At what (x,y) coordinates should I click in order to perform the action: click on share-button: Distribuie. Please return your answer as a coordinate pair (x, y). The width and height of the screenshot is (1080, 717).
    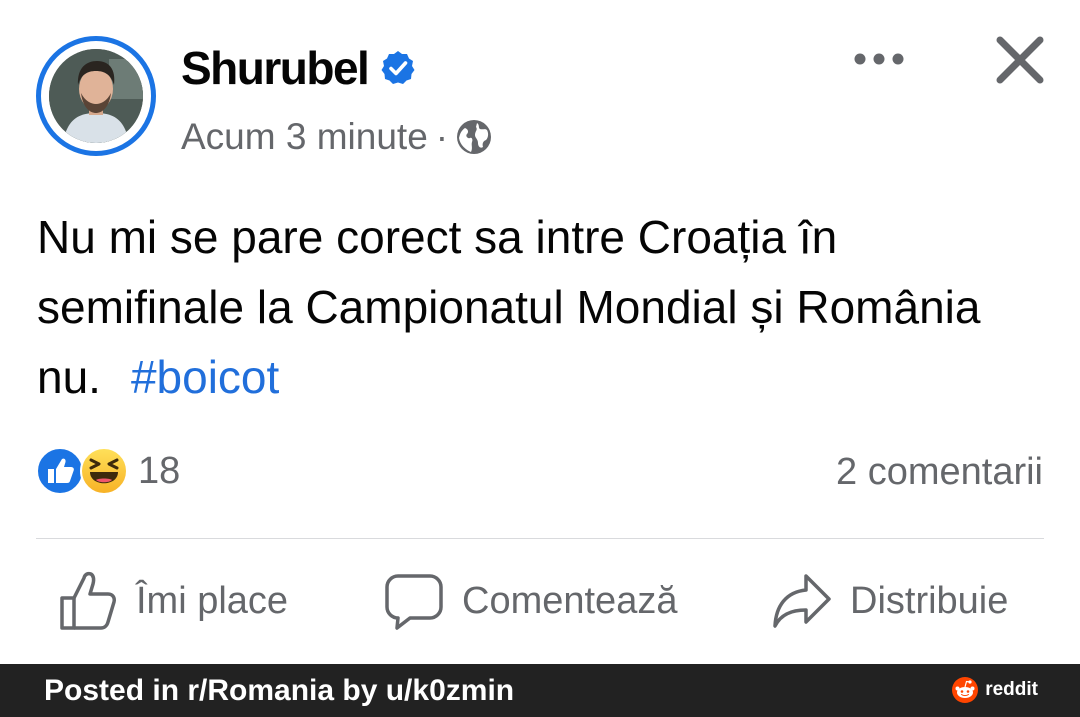
    Looking at the image, I should click on (890, 601).